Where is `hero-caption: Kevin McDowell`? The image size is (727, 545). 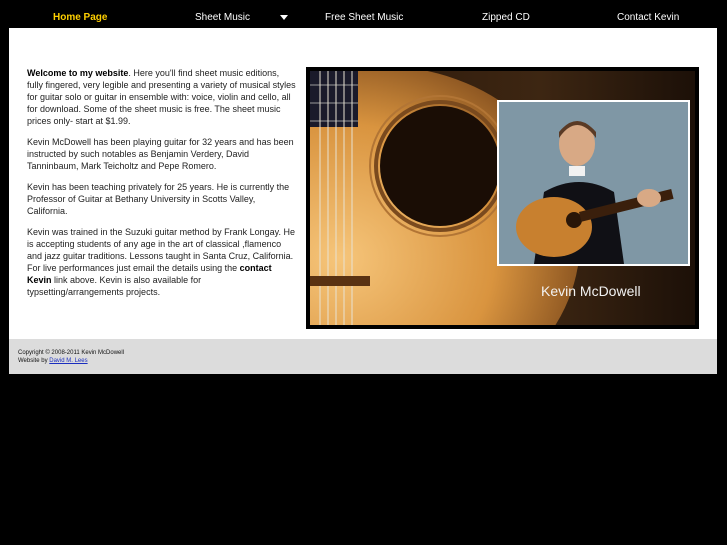 hero-caption: Kevin McDowell is located at coordinates (591, 291).